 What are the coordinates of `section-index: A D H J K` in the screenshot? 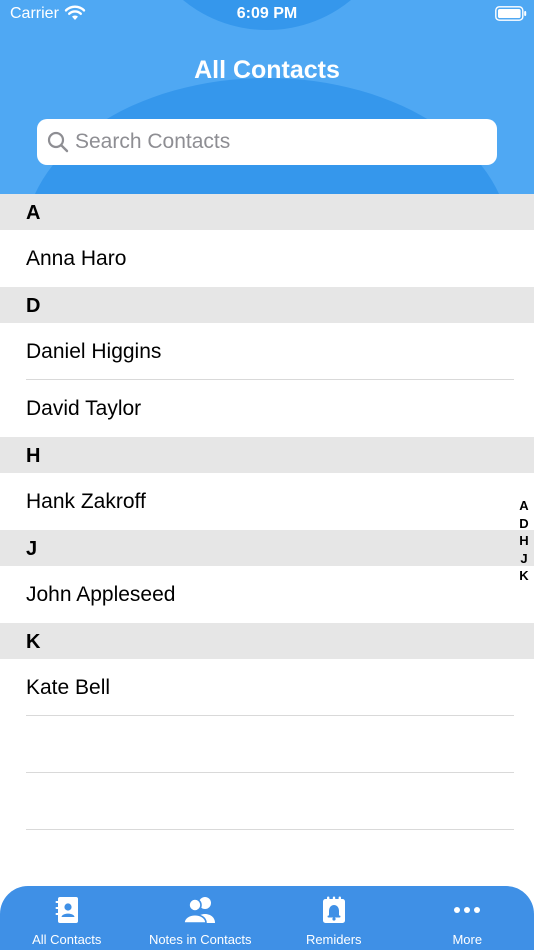 It's located at (524, 541).